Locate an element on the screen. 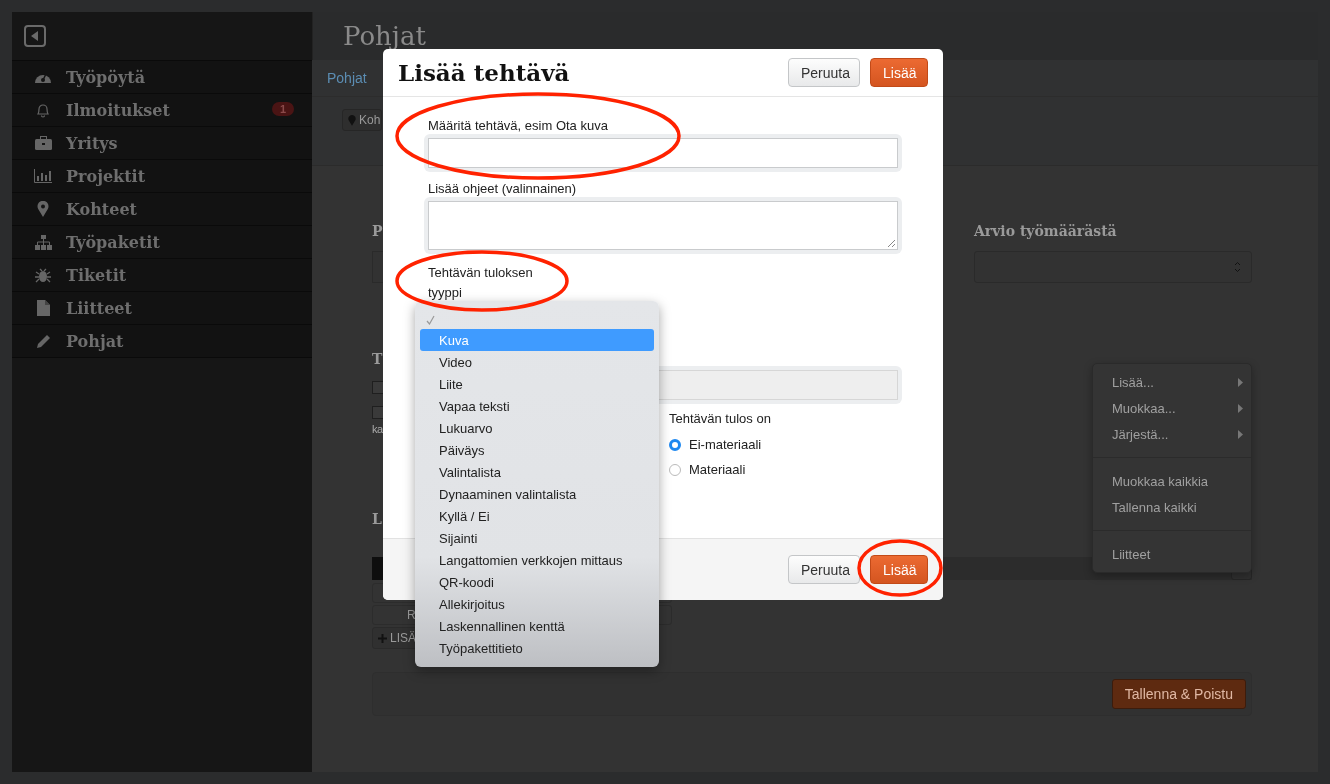 The image size is (1330, 784). briefcase-icon is located at coordinates (43, 143).